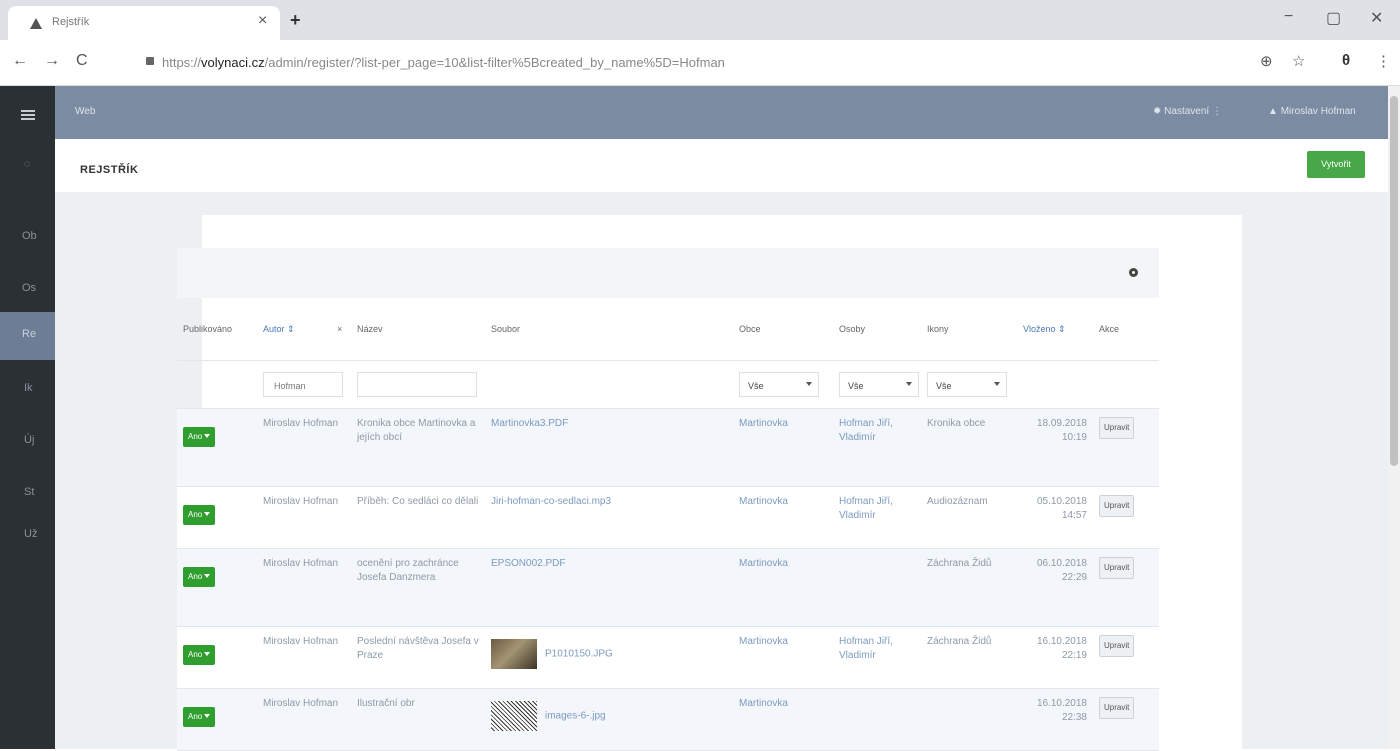 The image size is (1400, 751). Describe the element at coordinates (1383, 61) in the screenshot. I see `menu-icon: ⋮` at that location.